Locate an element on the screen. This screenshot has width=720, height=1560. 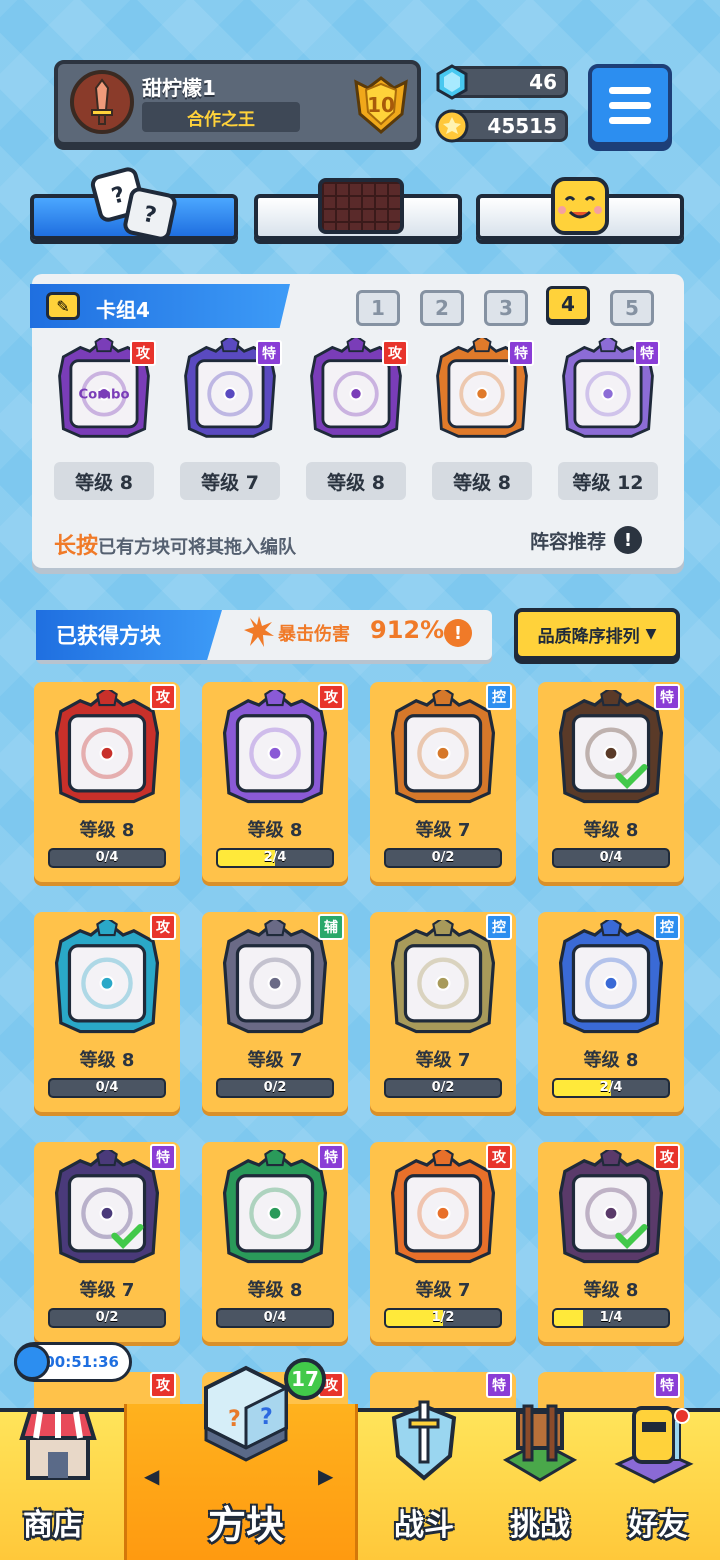
drag-tip: 长按已有方块可将其拖入编队 is located at coordinates (175, 544).